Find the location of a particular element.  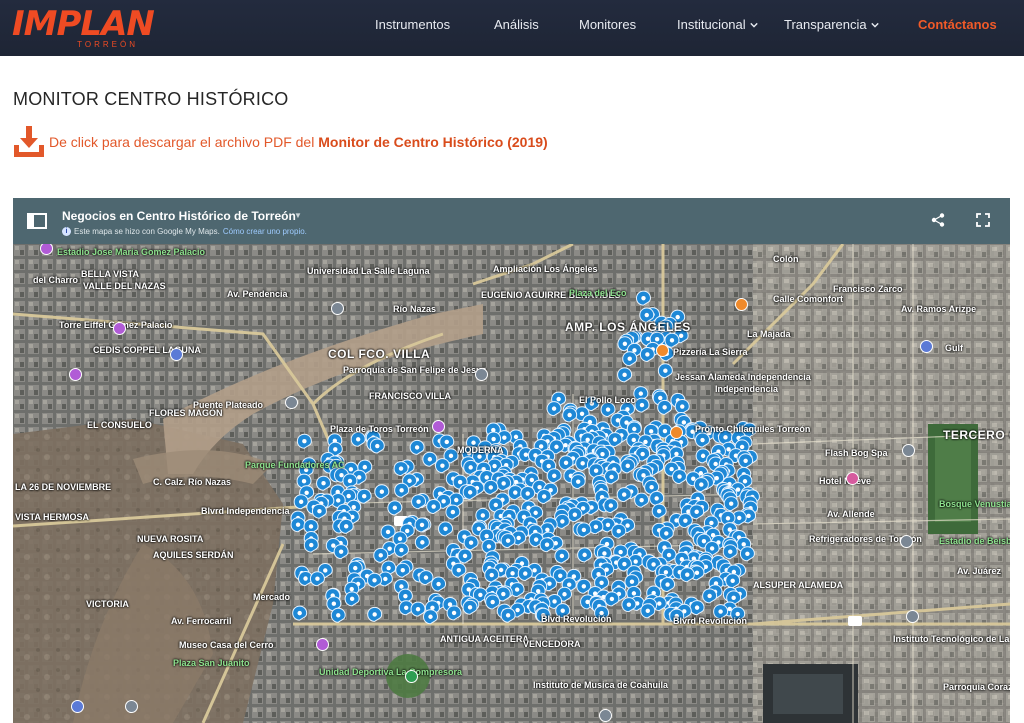

nav-monitores: Monitores is located at coordinates (607, 25).